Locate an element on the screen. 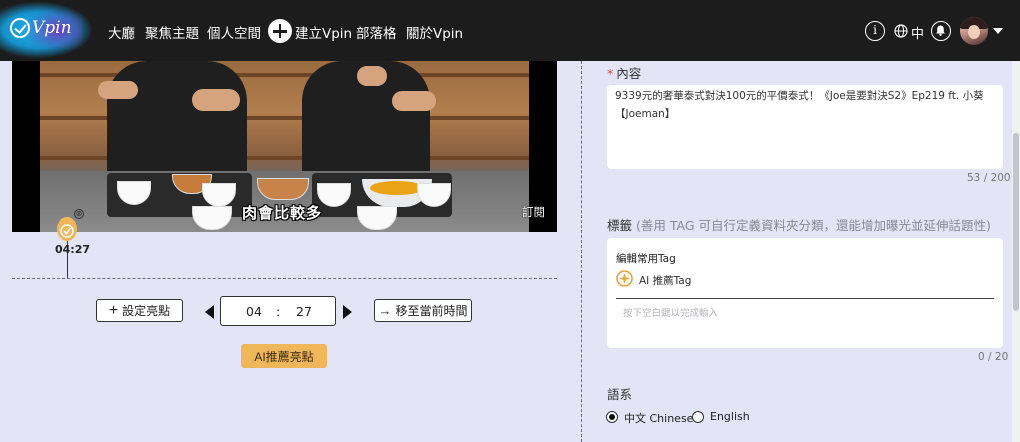 This screenshot has width=1020, height=442. tags-label: 標籤 (善用 TAG 可自行定義資料夾分類，還能增加曝光並延伸話題性) is located at coordinates (799, 225).